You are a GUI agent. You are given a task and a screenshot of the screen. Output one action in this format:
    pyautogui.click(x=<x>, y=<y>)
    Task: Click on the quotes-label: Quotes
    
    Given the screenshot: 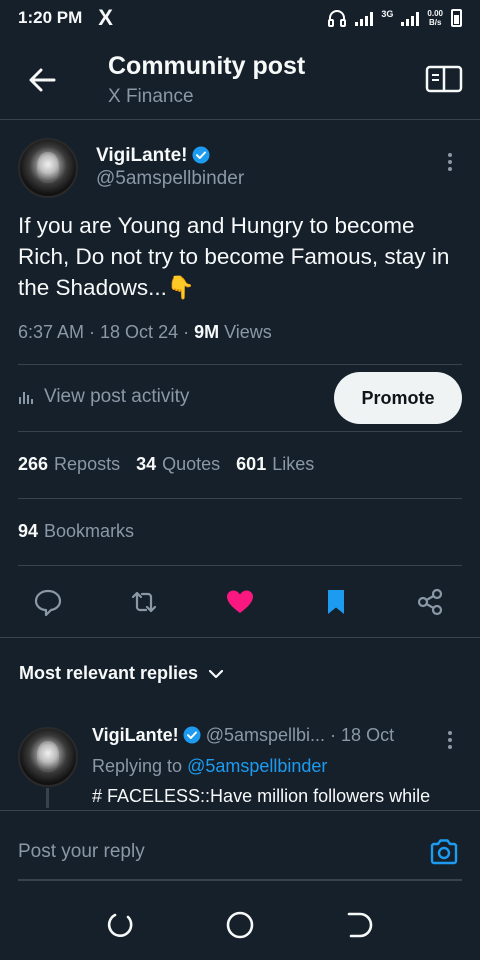 What is the action you would take?
    pyautogui.click(x=191, y=464)
    